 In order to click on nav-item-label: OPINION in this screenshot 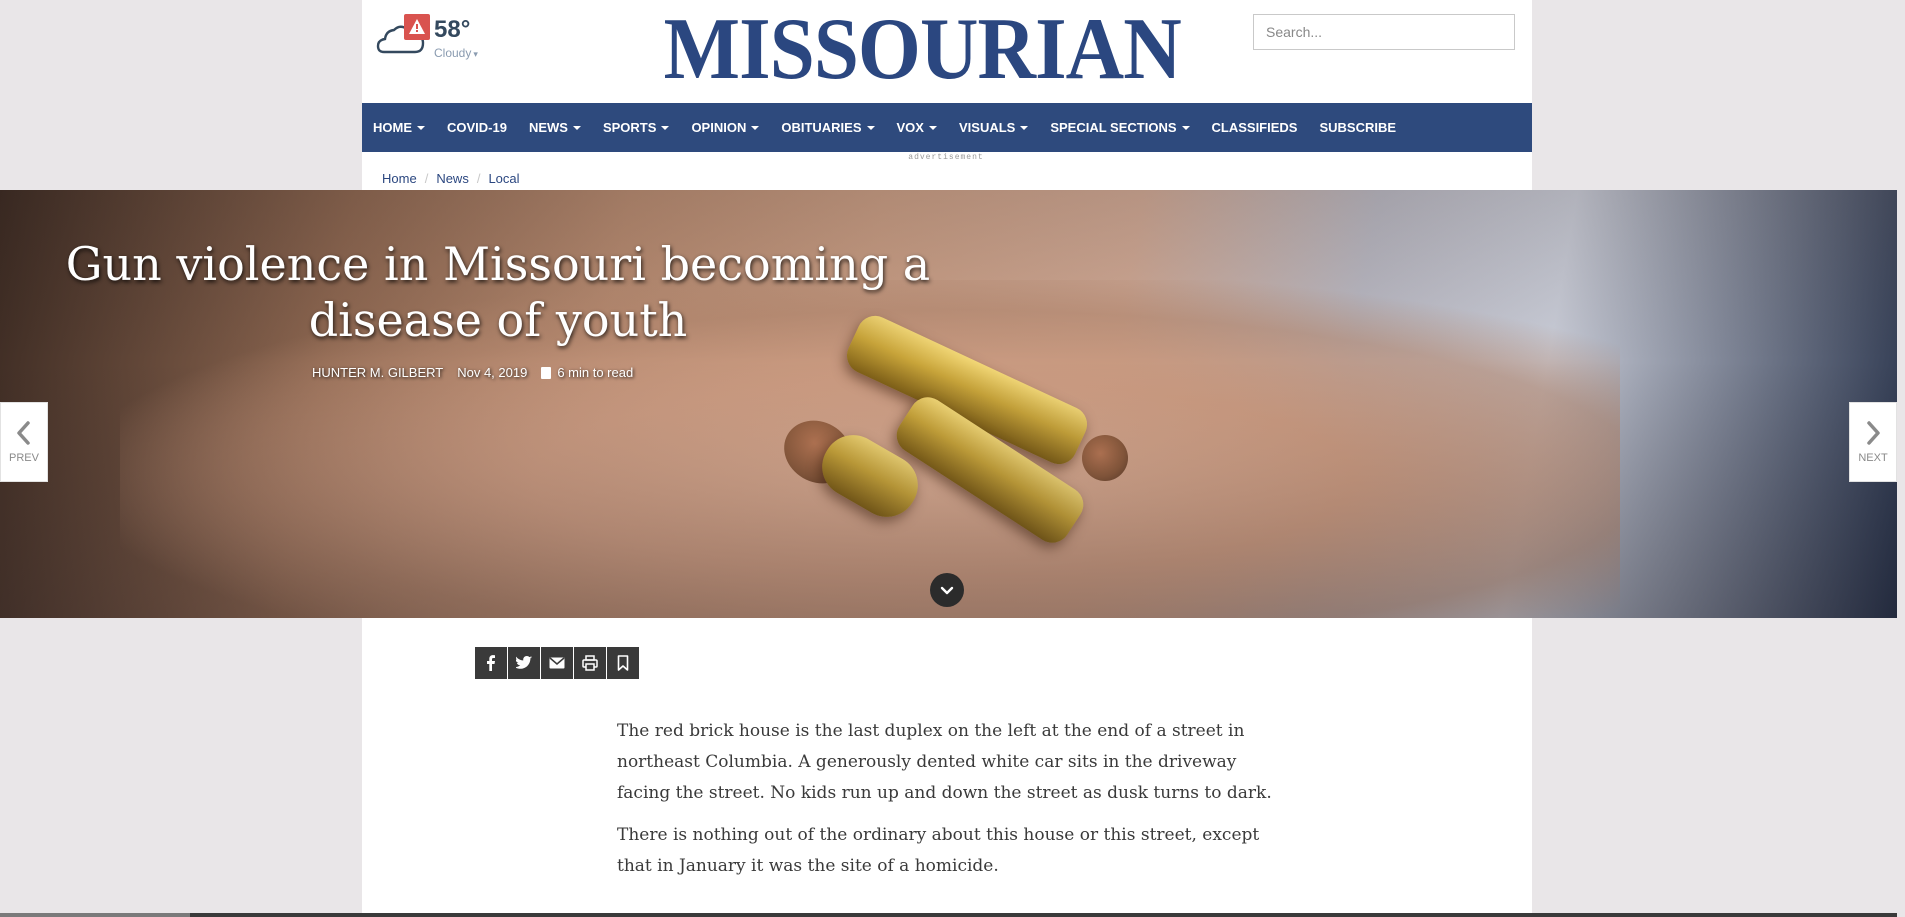, I will do `click(719, 127)`.